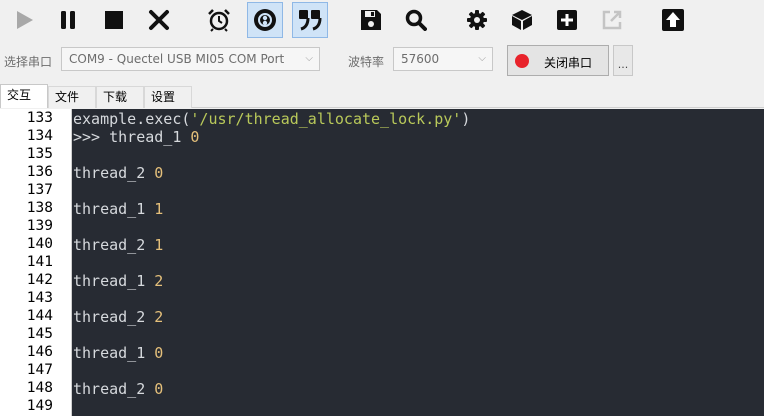 This screenshot has height=416, width=764. I want to click on line-number: 137, so click(39, 190).